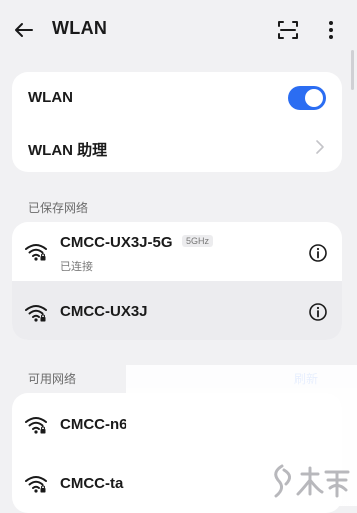 Image resolution: width=357 pixels, height=513 pixels. Describe the element at coordinates (312, 481) in the screenshot. I see `watermark-logo` at that location.